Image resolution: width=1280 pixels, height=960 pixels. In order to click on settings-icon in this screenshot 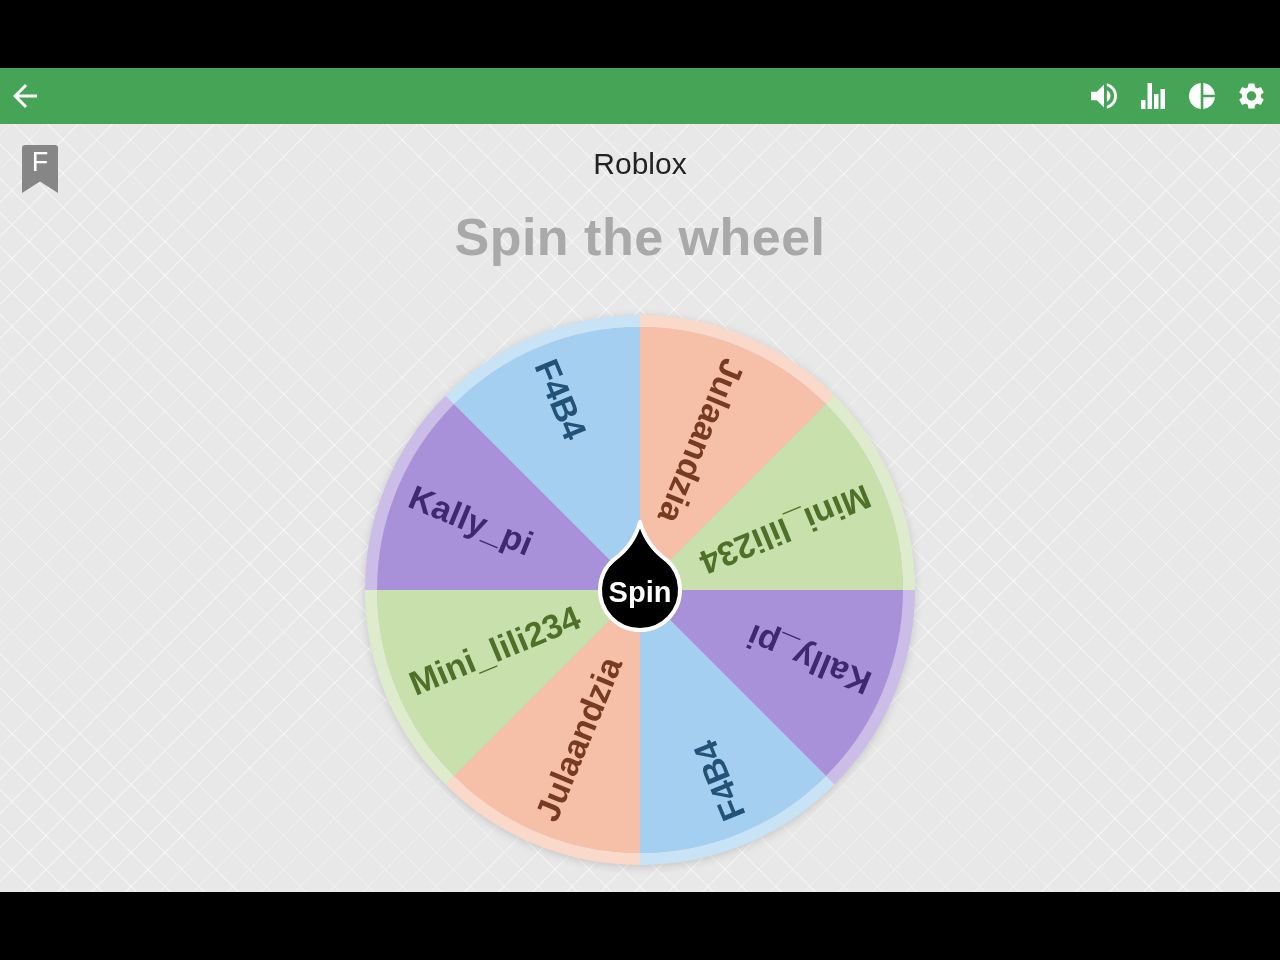, I will do `click(1251, 96)`.